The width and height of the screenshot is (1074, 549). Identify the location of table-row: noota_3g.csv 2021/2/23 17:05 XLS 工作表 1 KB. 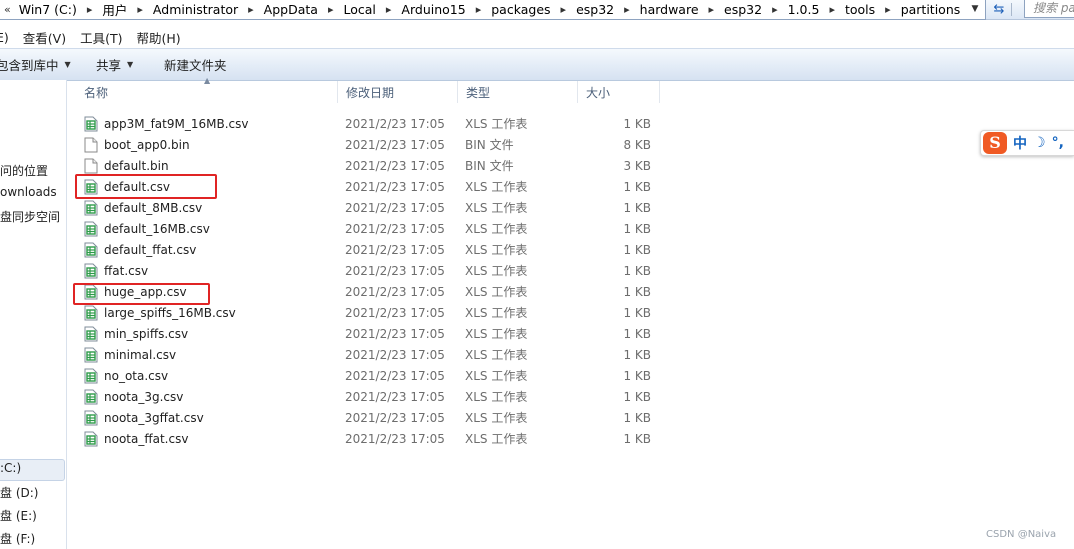
(386, 396).